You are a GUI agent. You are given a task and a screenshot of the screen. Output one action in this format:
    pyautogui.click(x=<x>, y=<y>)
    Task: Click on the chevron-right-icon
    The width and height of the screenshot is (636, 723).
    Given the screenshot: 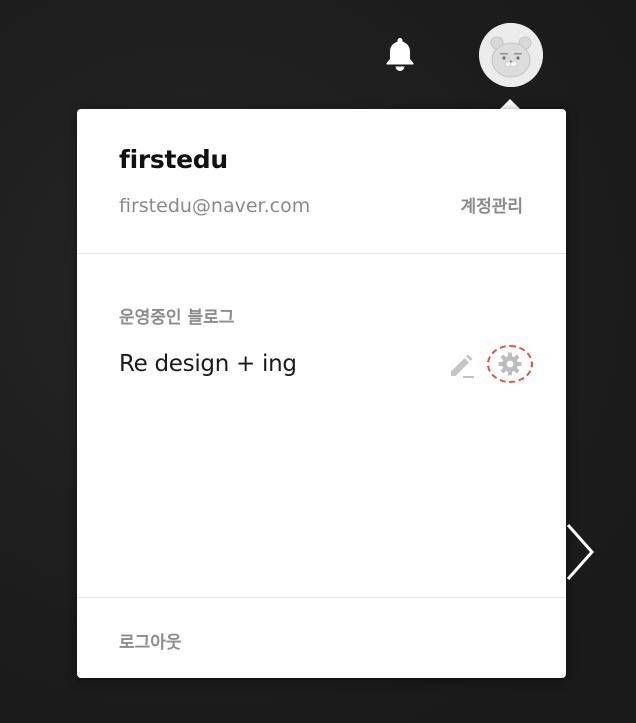 What is the action you would take?
    pyautogui.click(x=580, y=552)
    